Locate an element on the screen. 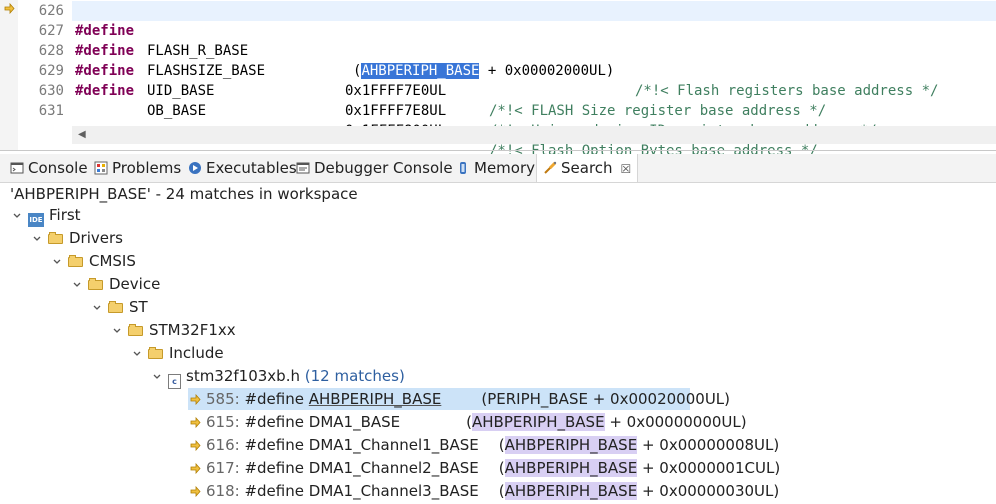 The image size is (996, 504). tree-node-folder: CMSIS is located at coordinates (93, 261).